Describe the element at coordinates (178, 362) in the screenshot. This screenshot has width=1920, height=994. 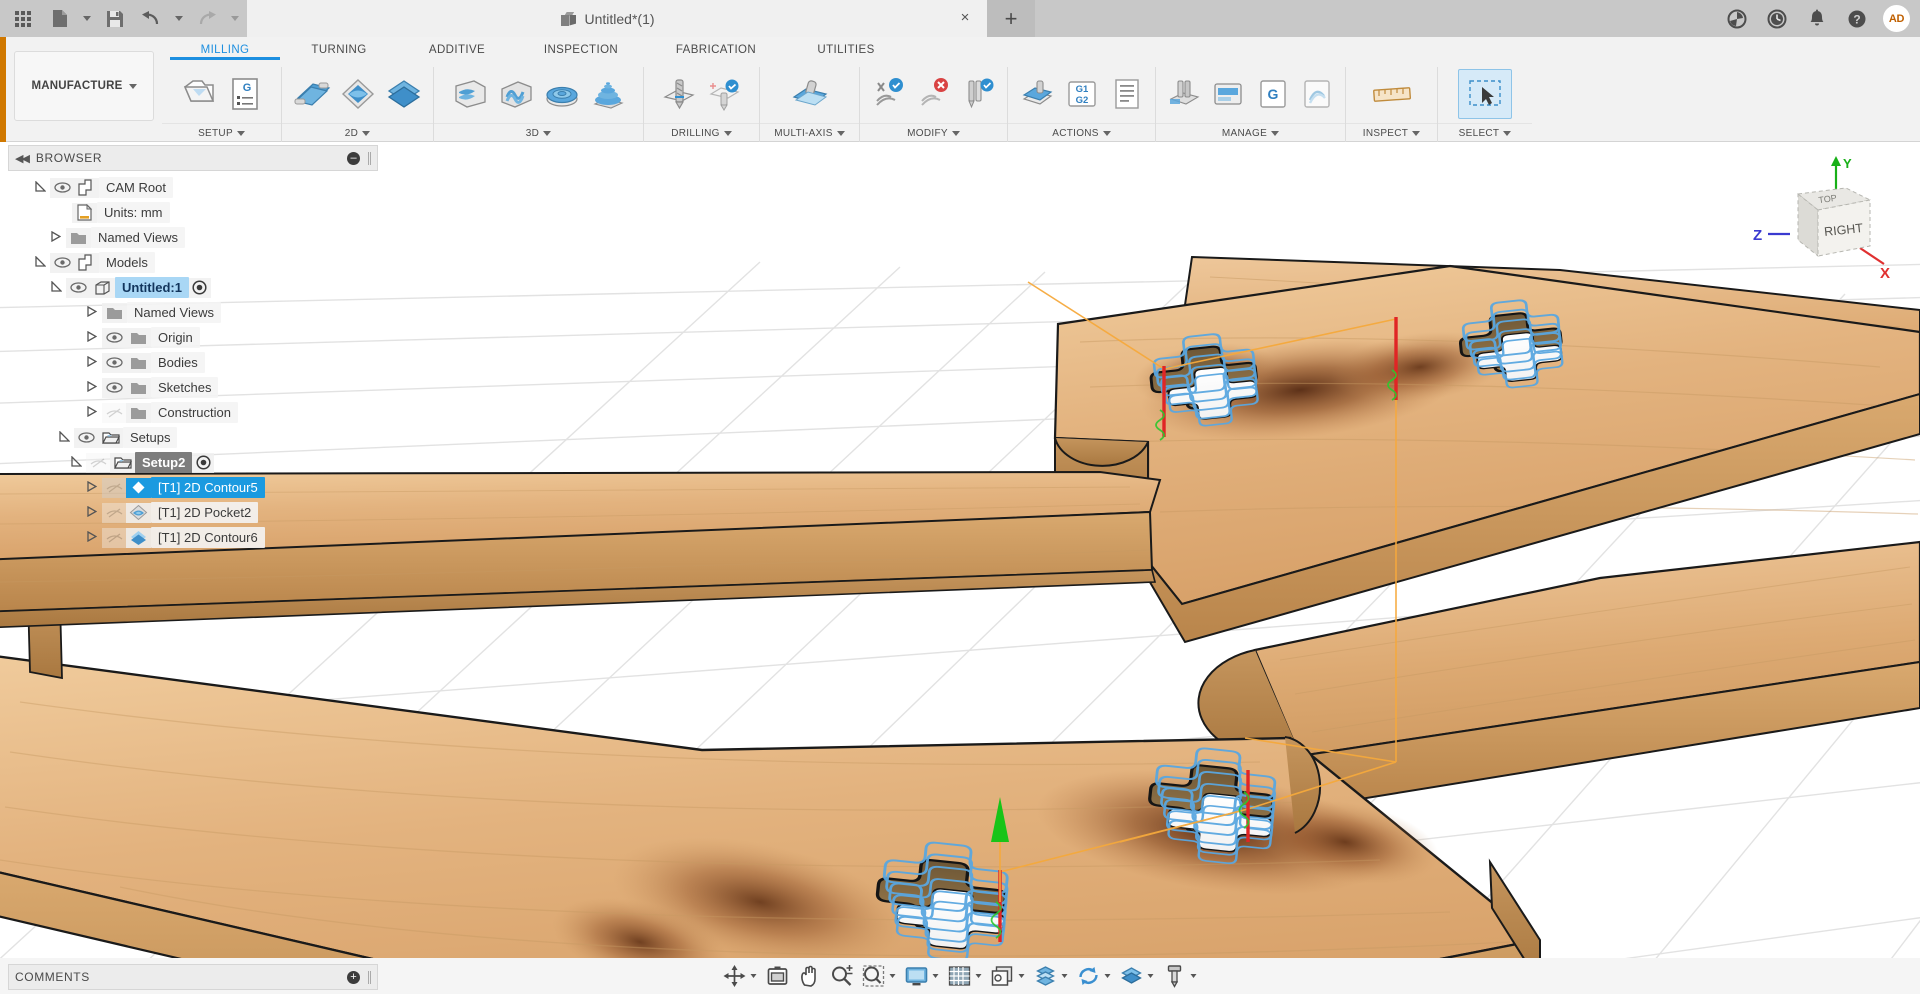
I see `tree-label-bodies: Bodies` at that location.